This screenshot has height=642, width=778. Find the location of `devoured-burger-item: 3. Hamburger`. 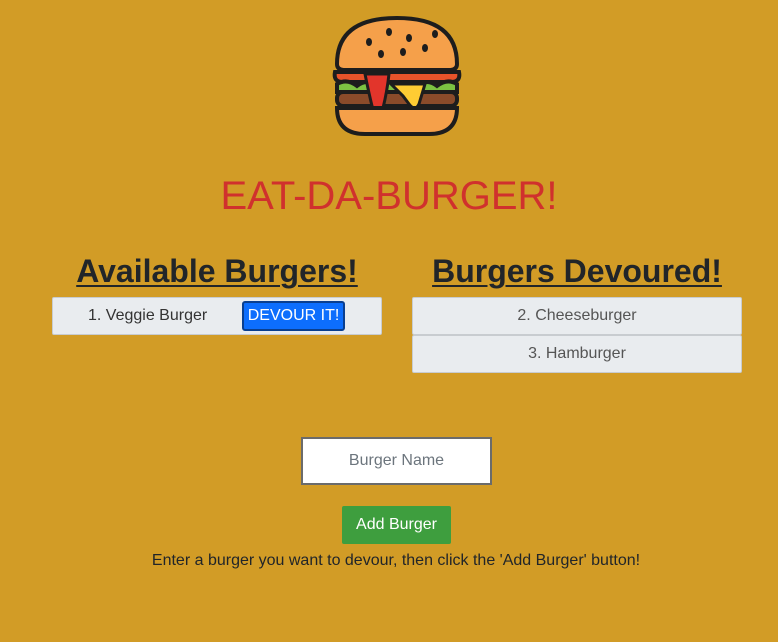

devoured-burger-item: 3. Hamburger is located at coordinates (577, 354).